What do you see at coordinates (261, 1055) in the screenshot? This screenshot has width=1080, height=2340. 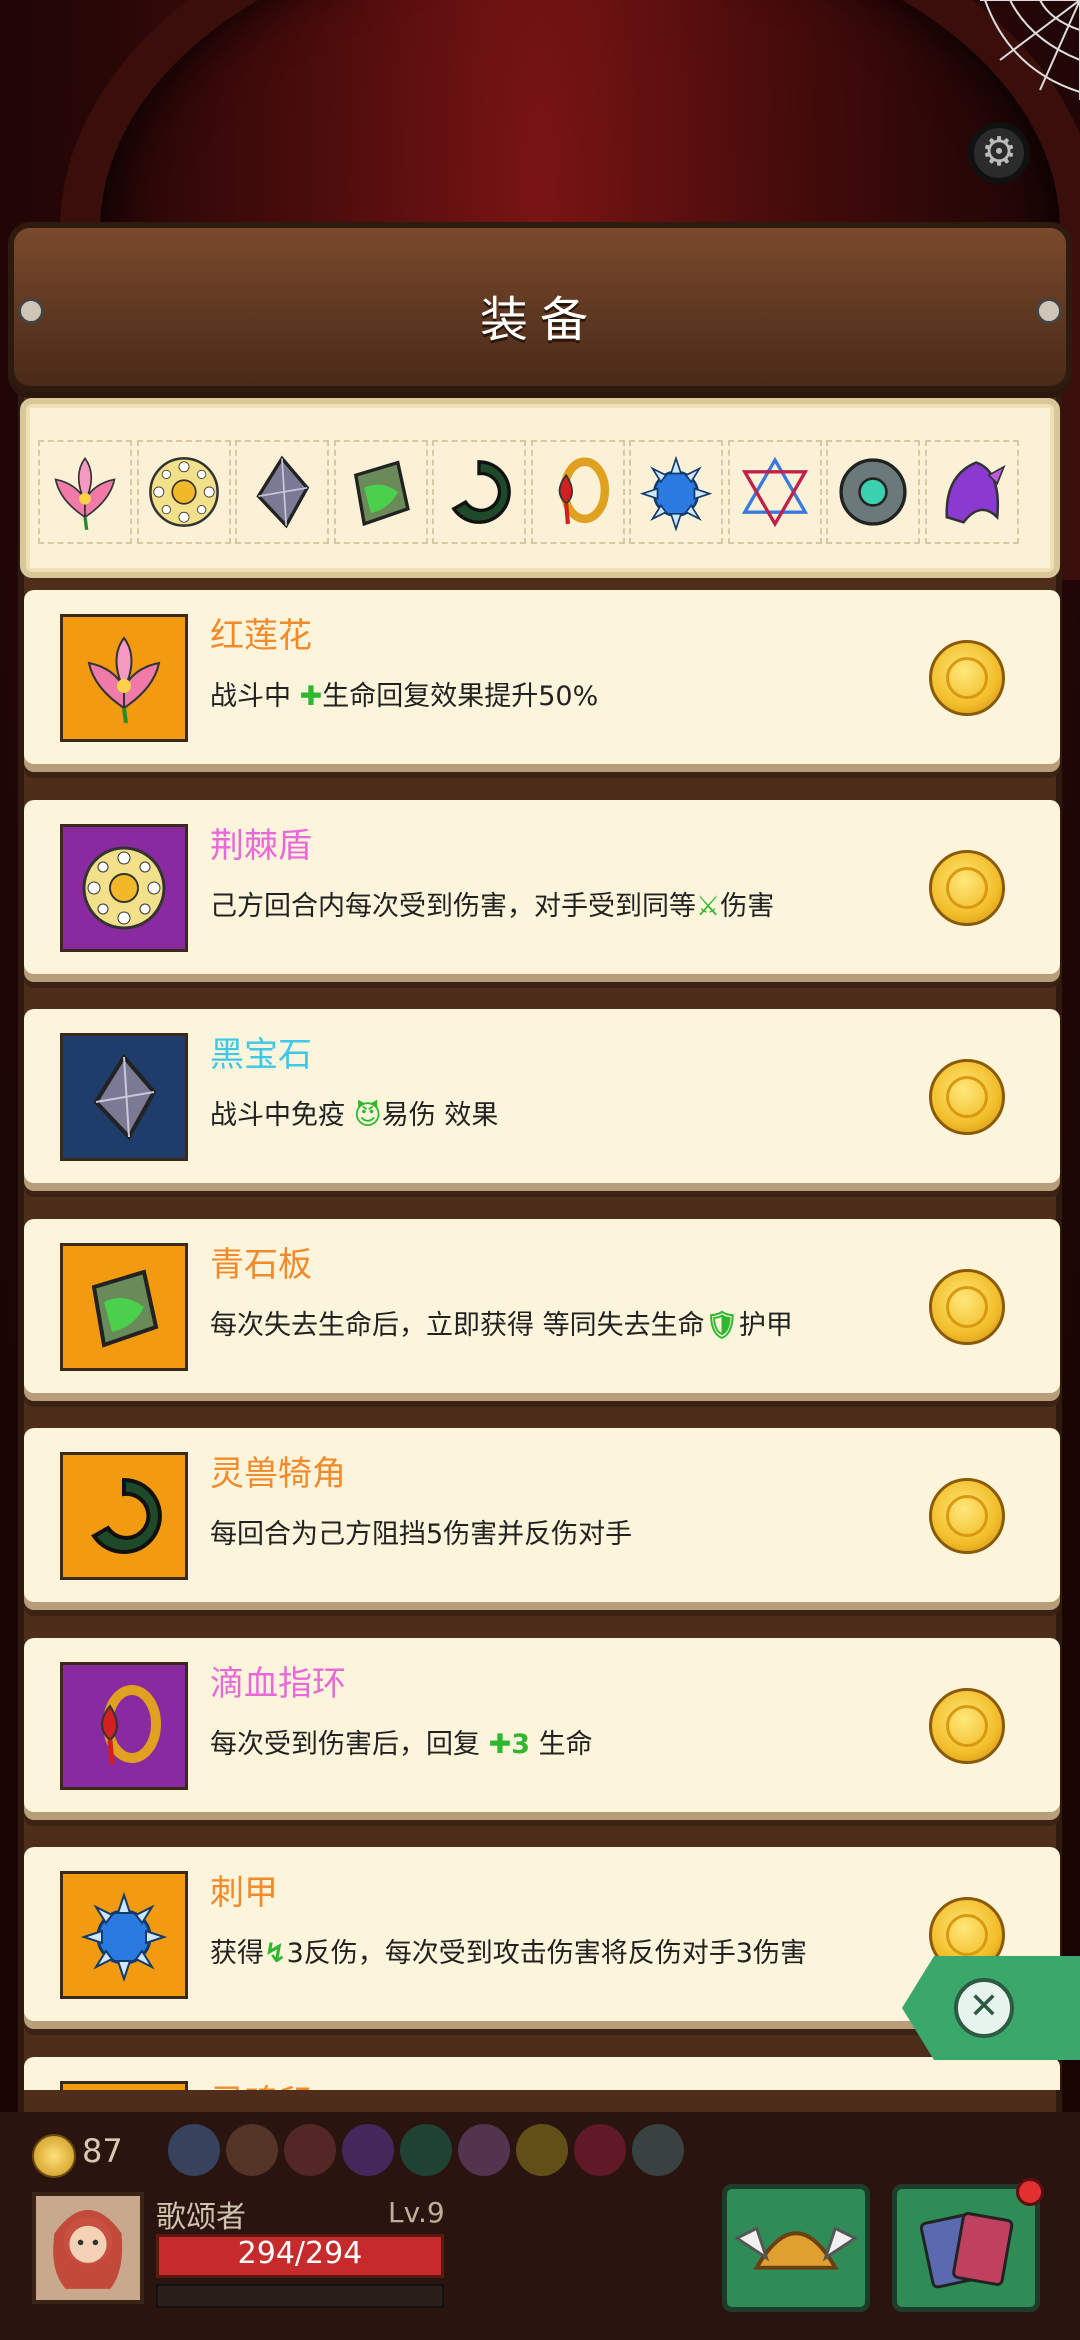 I see `equipment-name: 黑宝石` at bounding box center [261, 1055].